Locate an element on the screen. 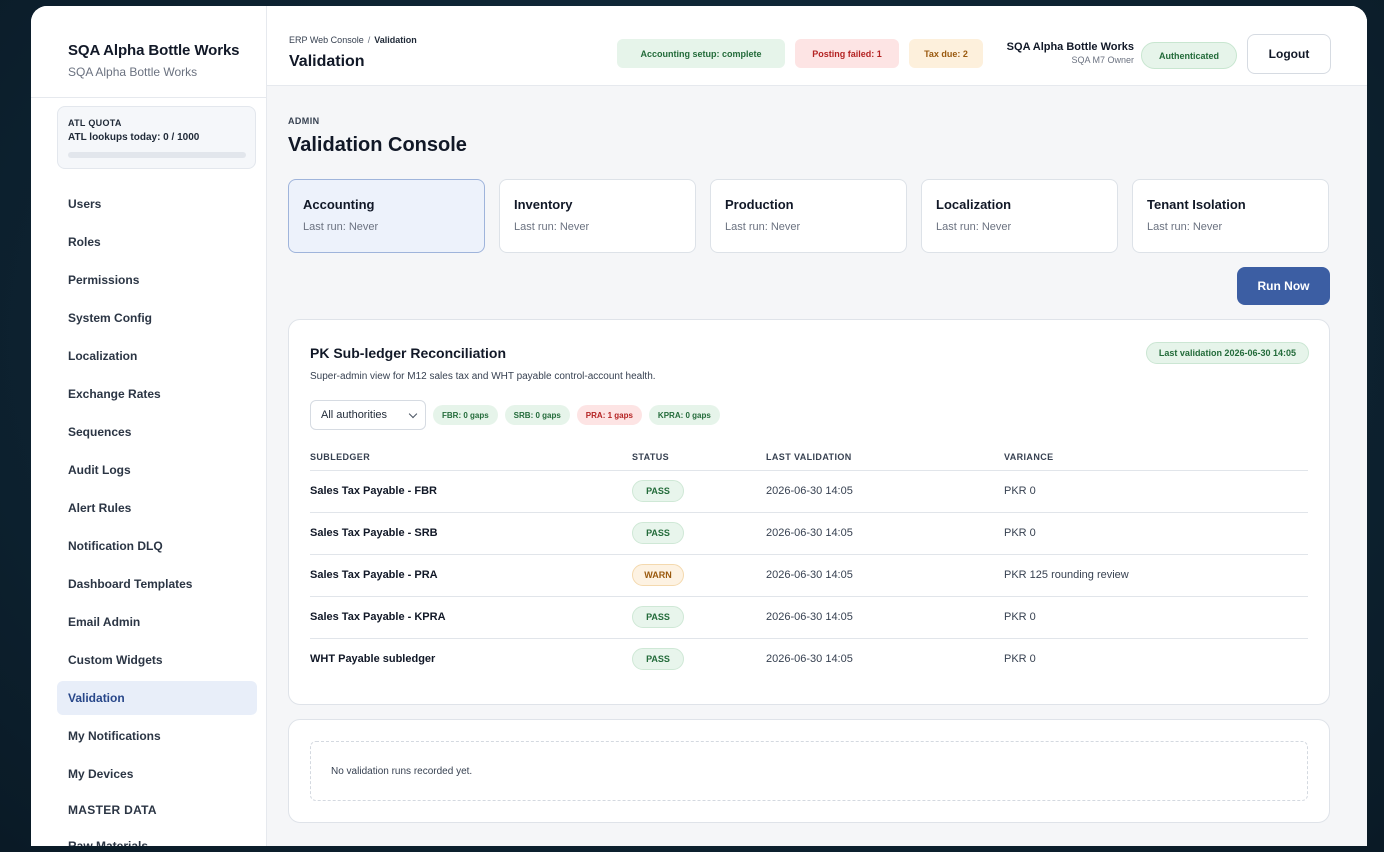 This screenshot has height=852, width=1384. authority-gap-chip: KPRA: 0 gaps is located at coordinates (684, 415).